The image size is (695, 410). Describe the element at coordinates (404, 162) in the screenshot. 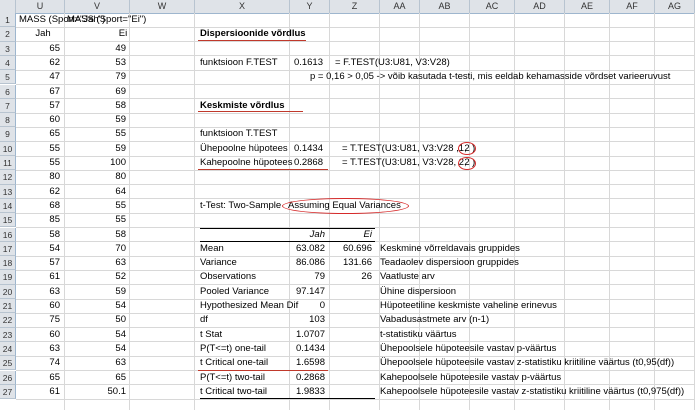

I see `twotail-formula: = T.TEST(U3:U81, V3:V28, 2,` at that location.